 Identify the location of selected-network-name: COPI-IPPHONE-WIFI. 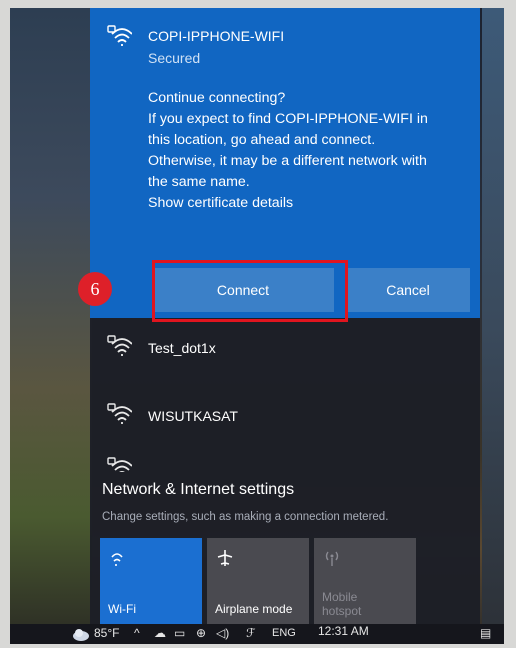
(216, 36).